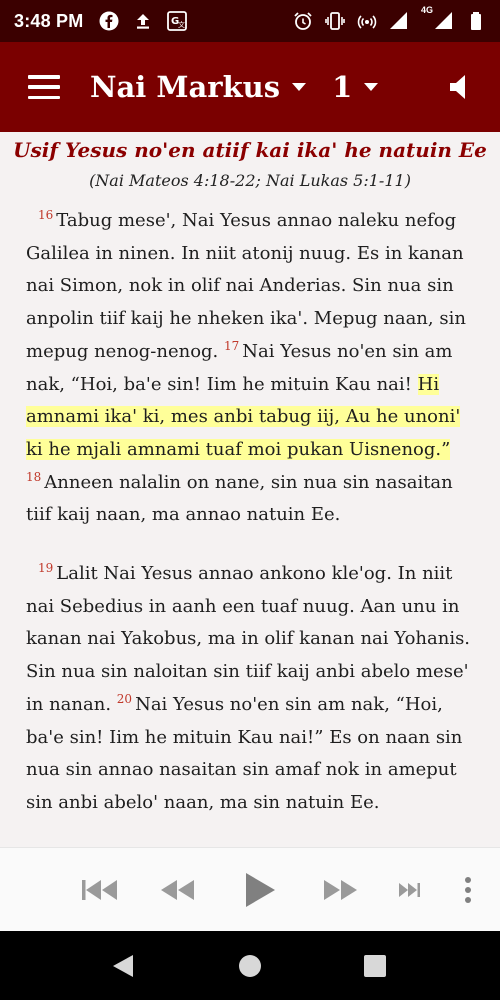 The image size is (500, 1000). I want to click on parallel-reference: (Nai Mateos 4:18-22; Nai Lukas 5:1-11), so click(250, 180).